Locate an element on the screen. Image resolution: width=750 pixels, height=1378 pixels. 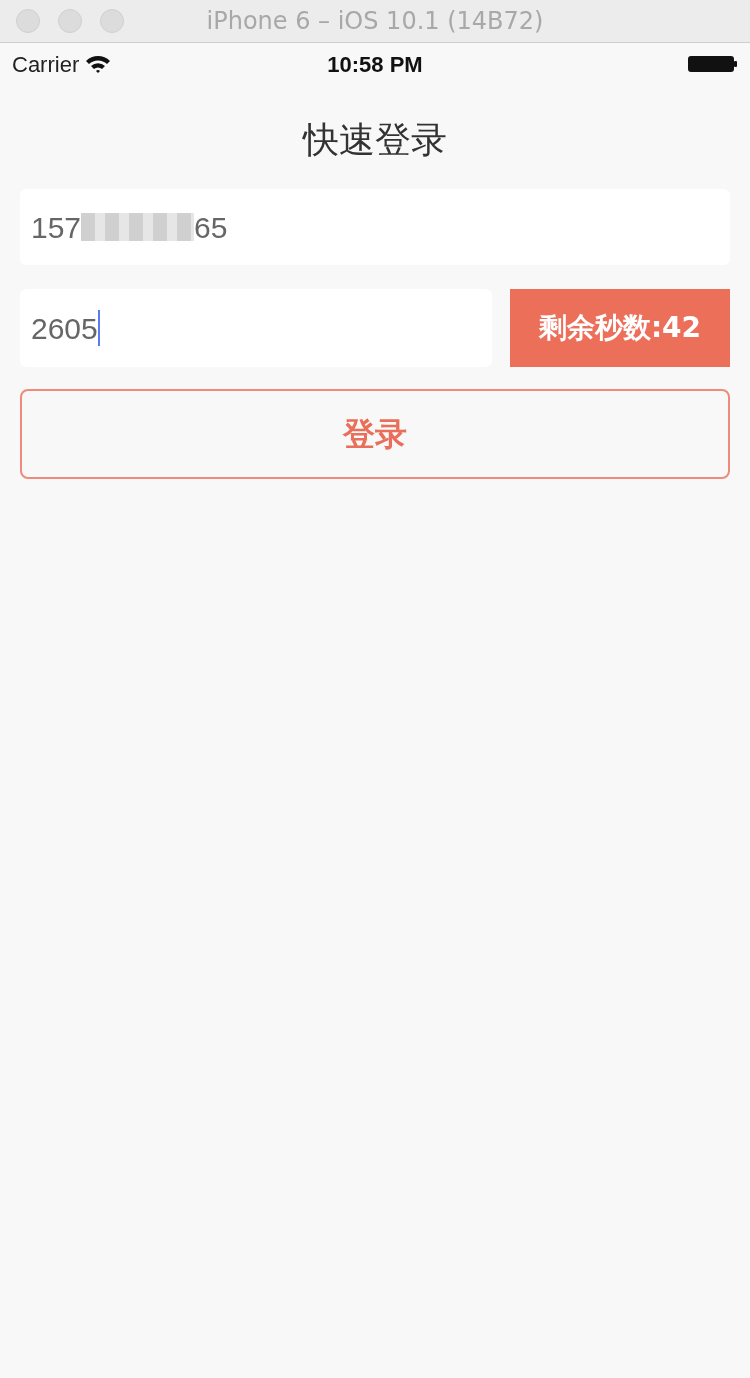
battery-icon is located at coordinates (713, 64).